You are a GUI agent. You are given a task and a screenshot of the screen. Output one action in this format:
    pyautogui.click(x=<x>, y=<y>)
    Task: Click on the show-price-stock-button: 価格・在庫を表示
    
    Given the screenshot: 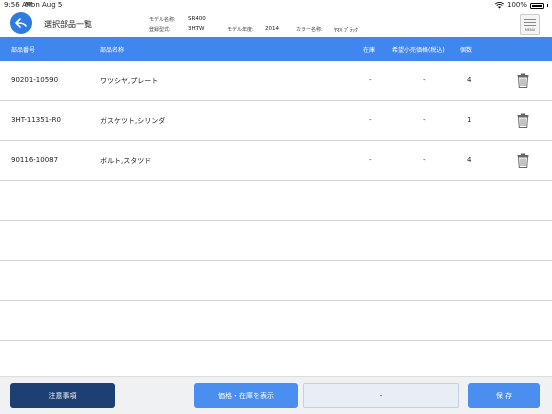 What is the action you would take?
    pyautogui.click(x=246, y=395)
    